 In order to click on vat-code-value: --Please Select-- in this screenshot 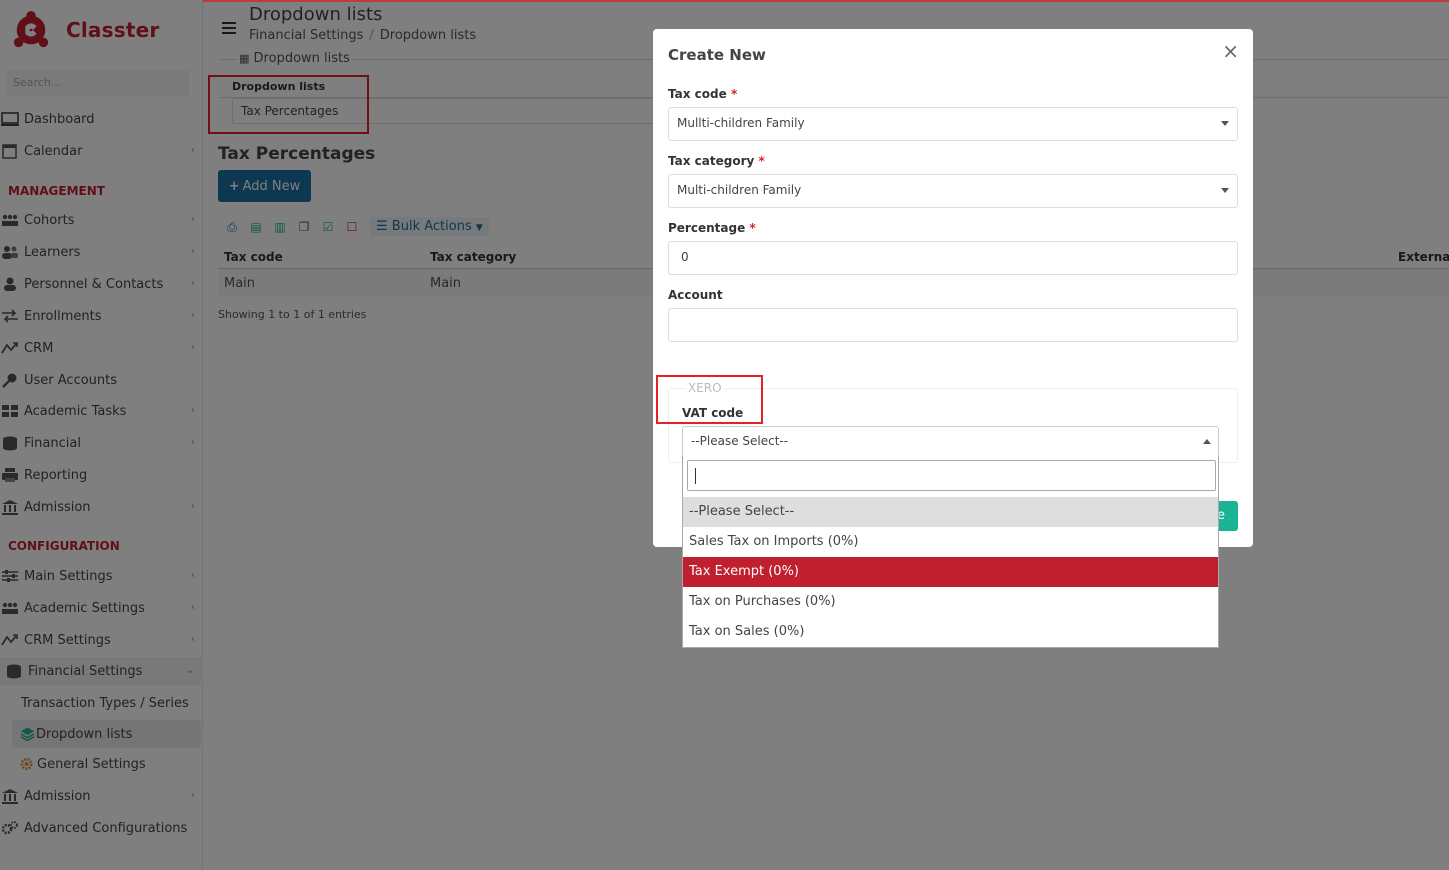, I will do `click(740, 441)`.